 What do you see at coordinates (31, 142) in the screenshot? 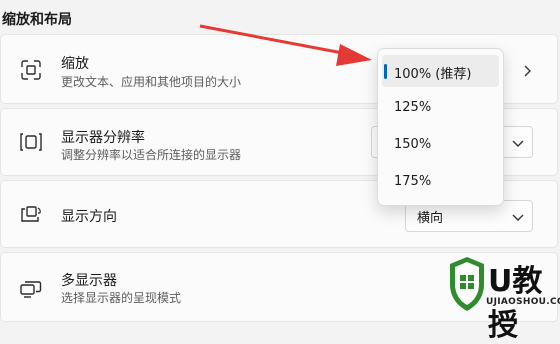
I see `resolution-icon` at bounding box center [31, 142].